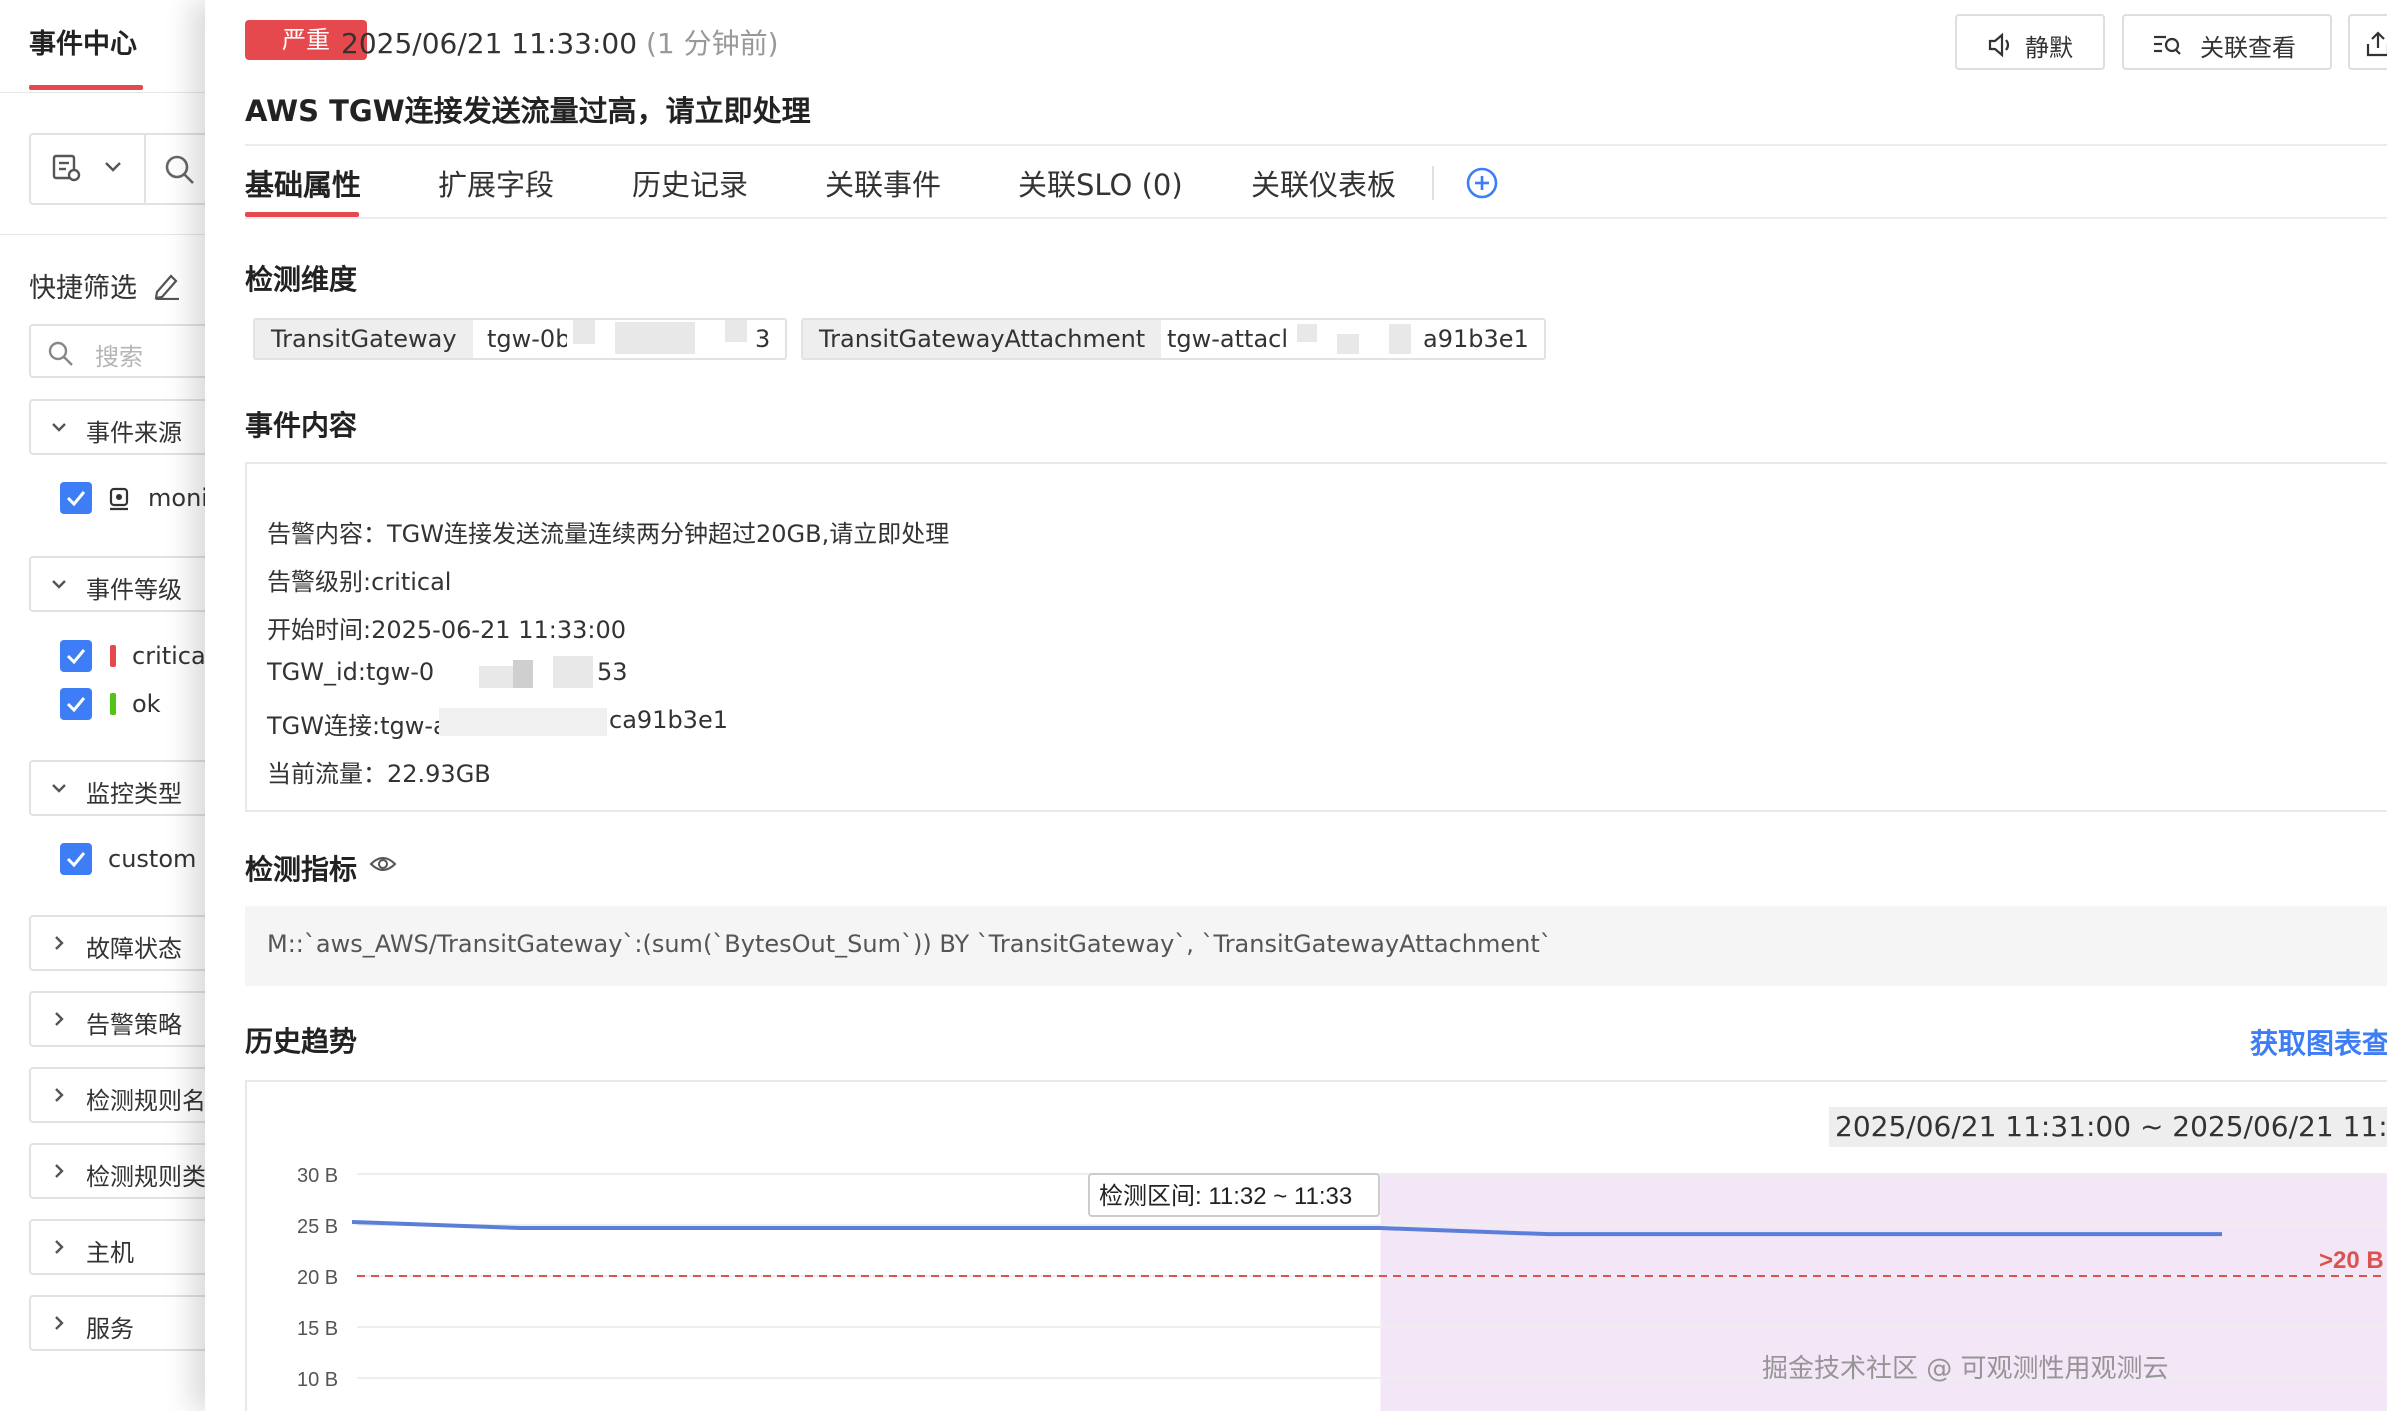  Describe the element at coordinates (359, 582) in the screenshot. I see `content-line: 告警级别:critical` at that location.